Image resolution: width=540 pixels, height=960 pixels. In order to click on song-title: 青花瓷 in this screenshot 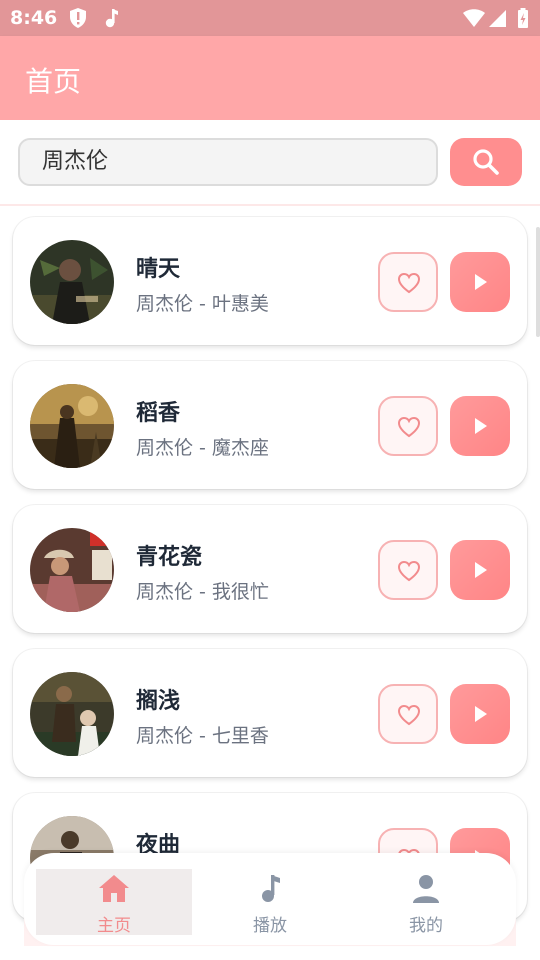, I will do `click(169, 557)`.